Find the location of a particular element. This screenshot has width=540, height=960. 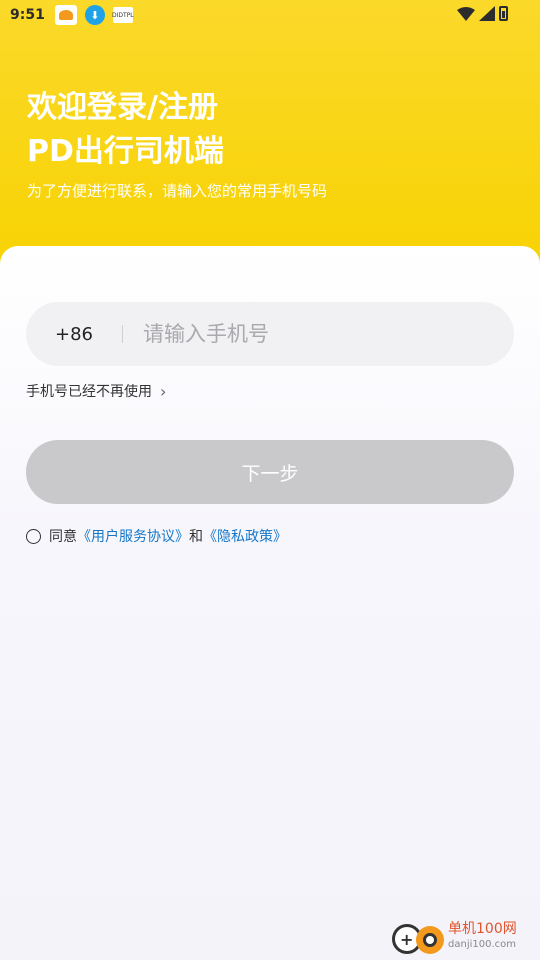

welcome-subtitle: 为了方便进行联系，请输入您的常用手机号码 is located at coordinates (177, 191).